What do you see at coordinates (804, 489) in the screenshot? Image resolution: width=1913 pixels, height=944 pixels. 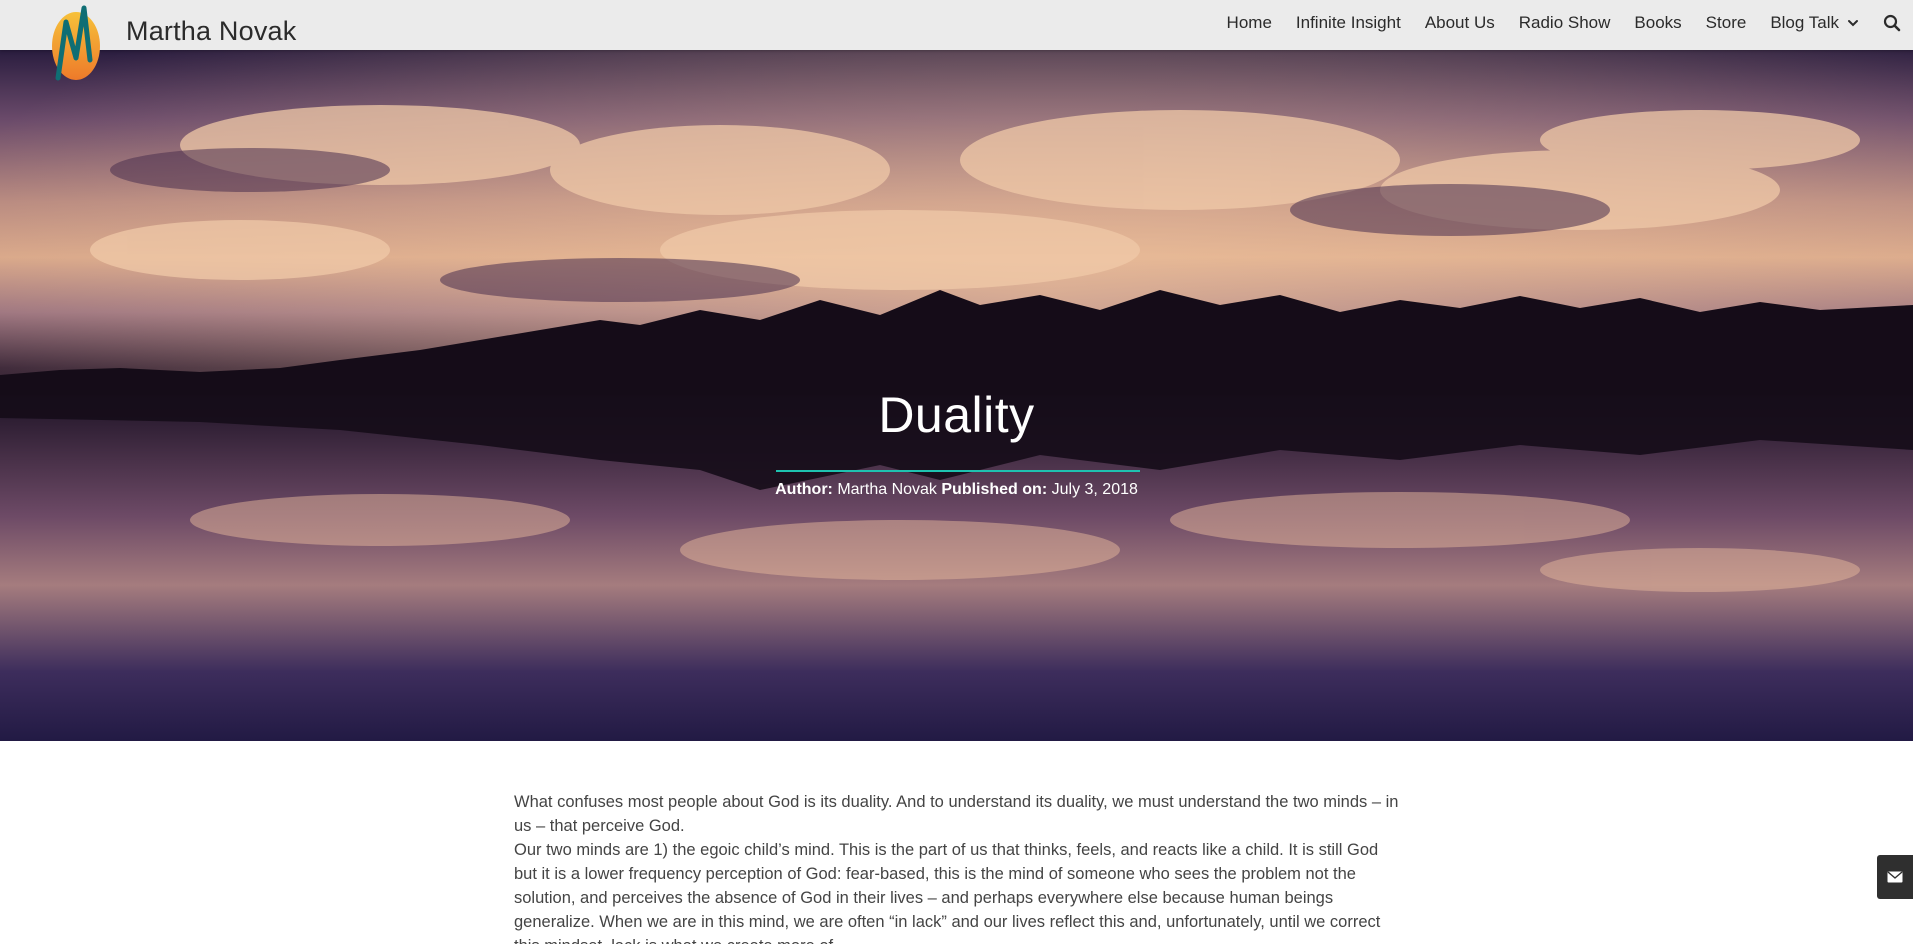 I see `author-label: Author:` at bounding box center [804, 489].